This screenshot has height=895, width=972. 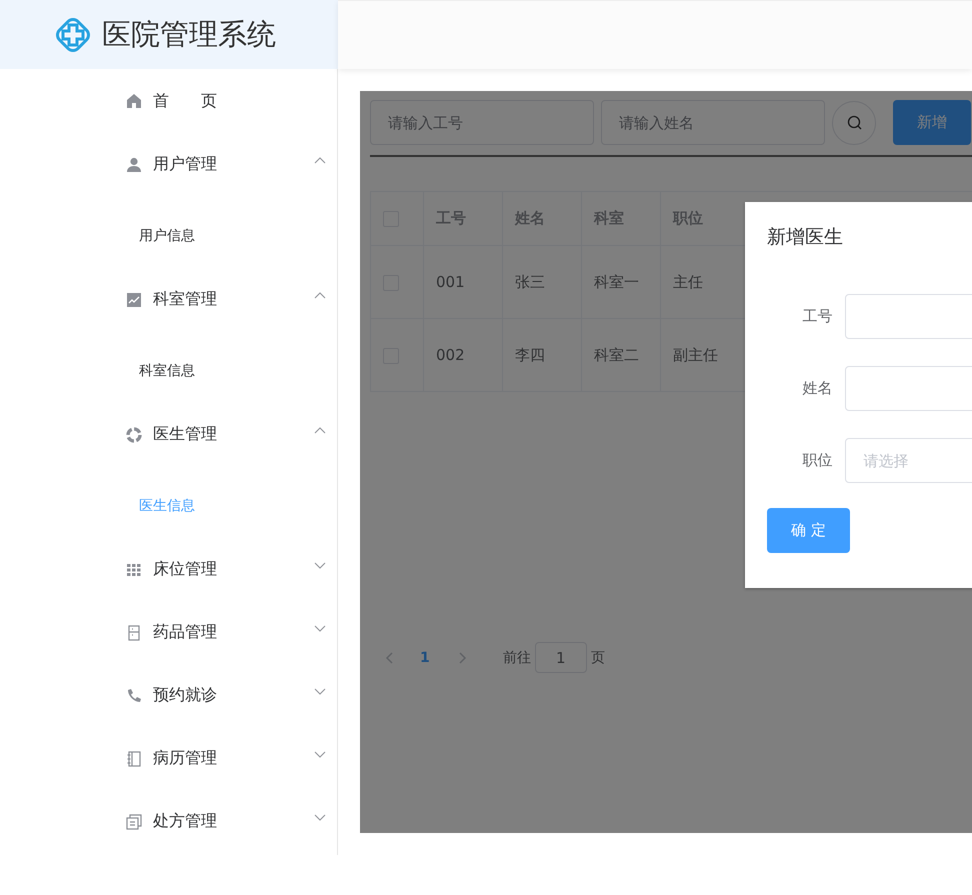 I want to click on ring-icon, so click(x=134, y=434).